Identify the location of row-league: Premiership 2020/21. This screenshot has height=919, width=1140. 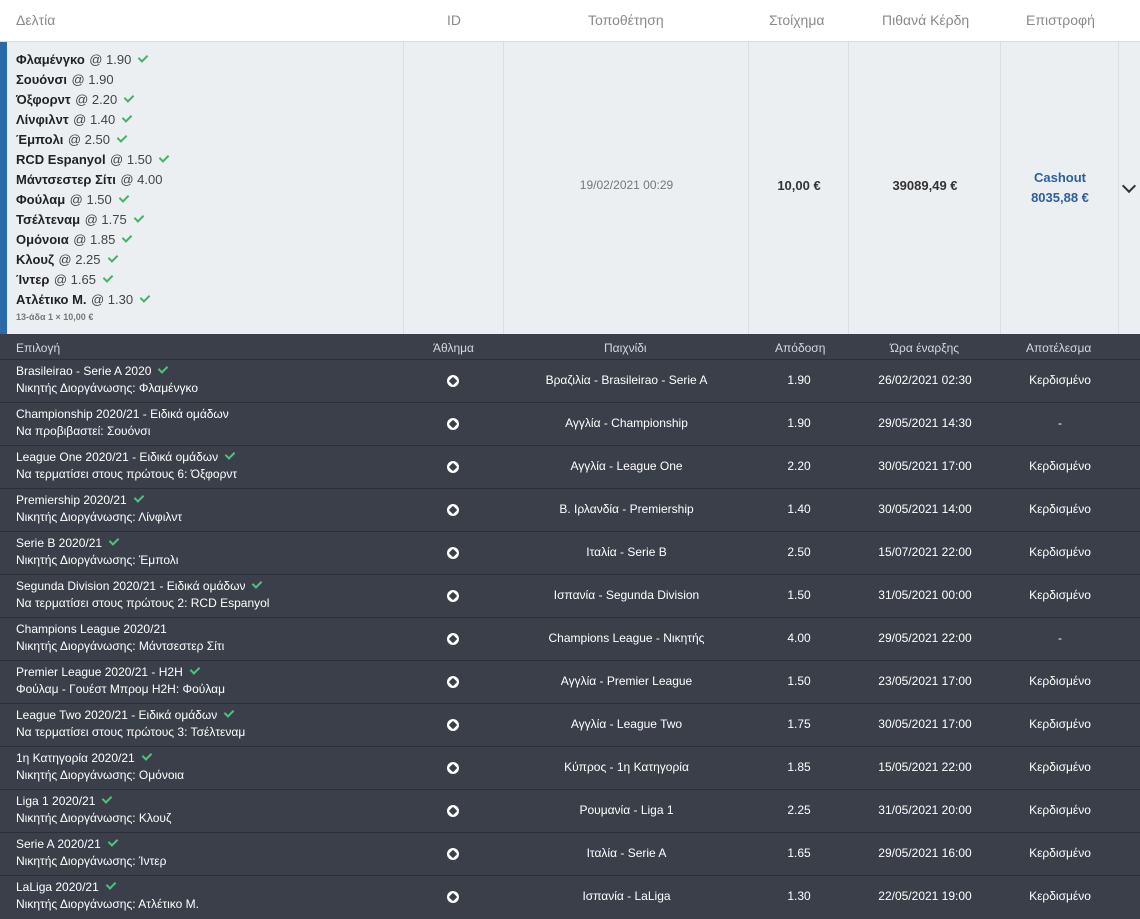
(80, 499).